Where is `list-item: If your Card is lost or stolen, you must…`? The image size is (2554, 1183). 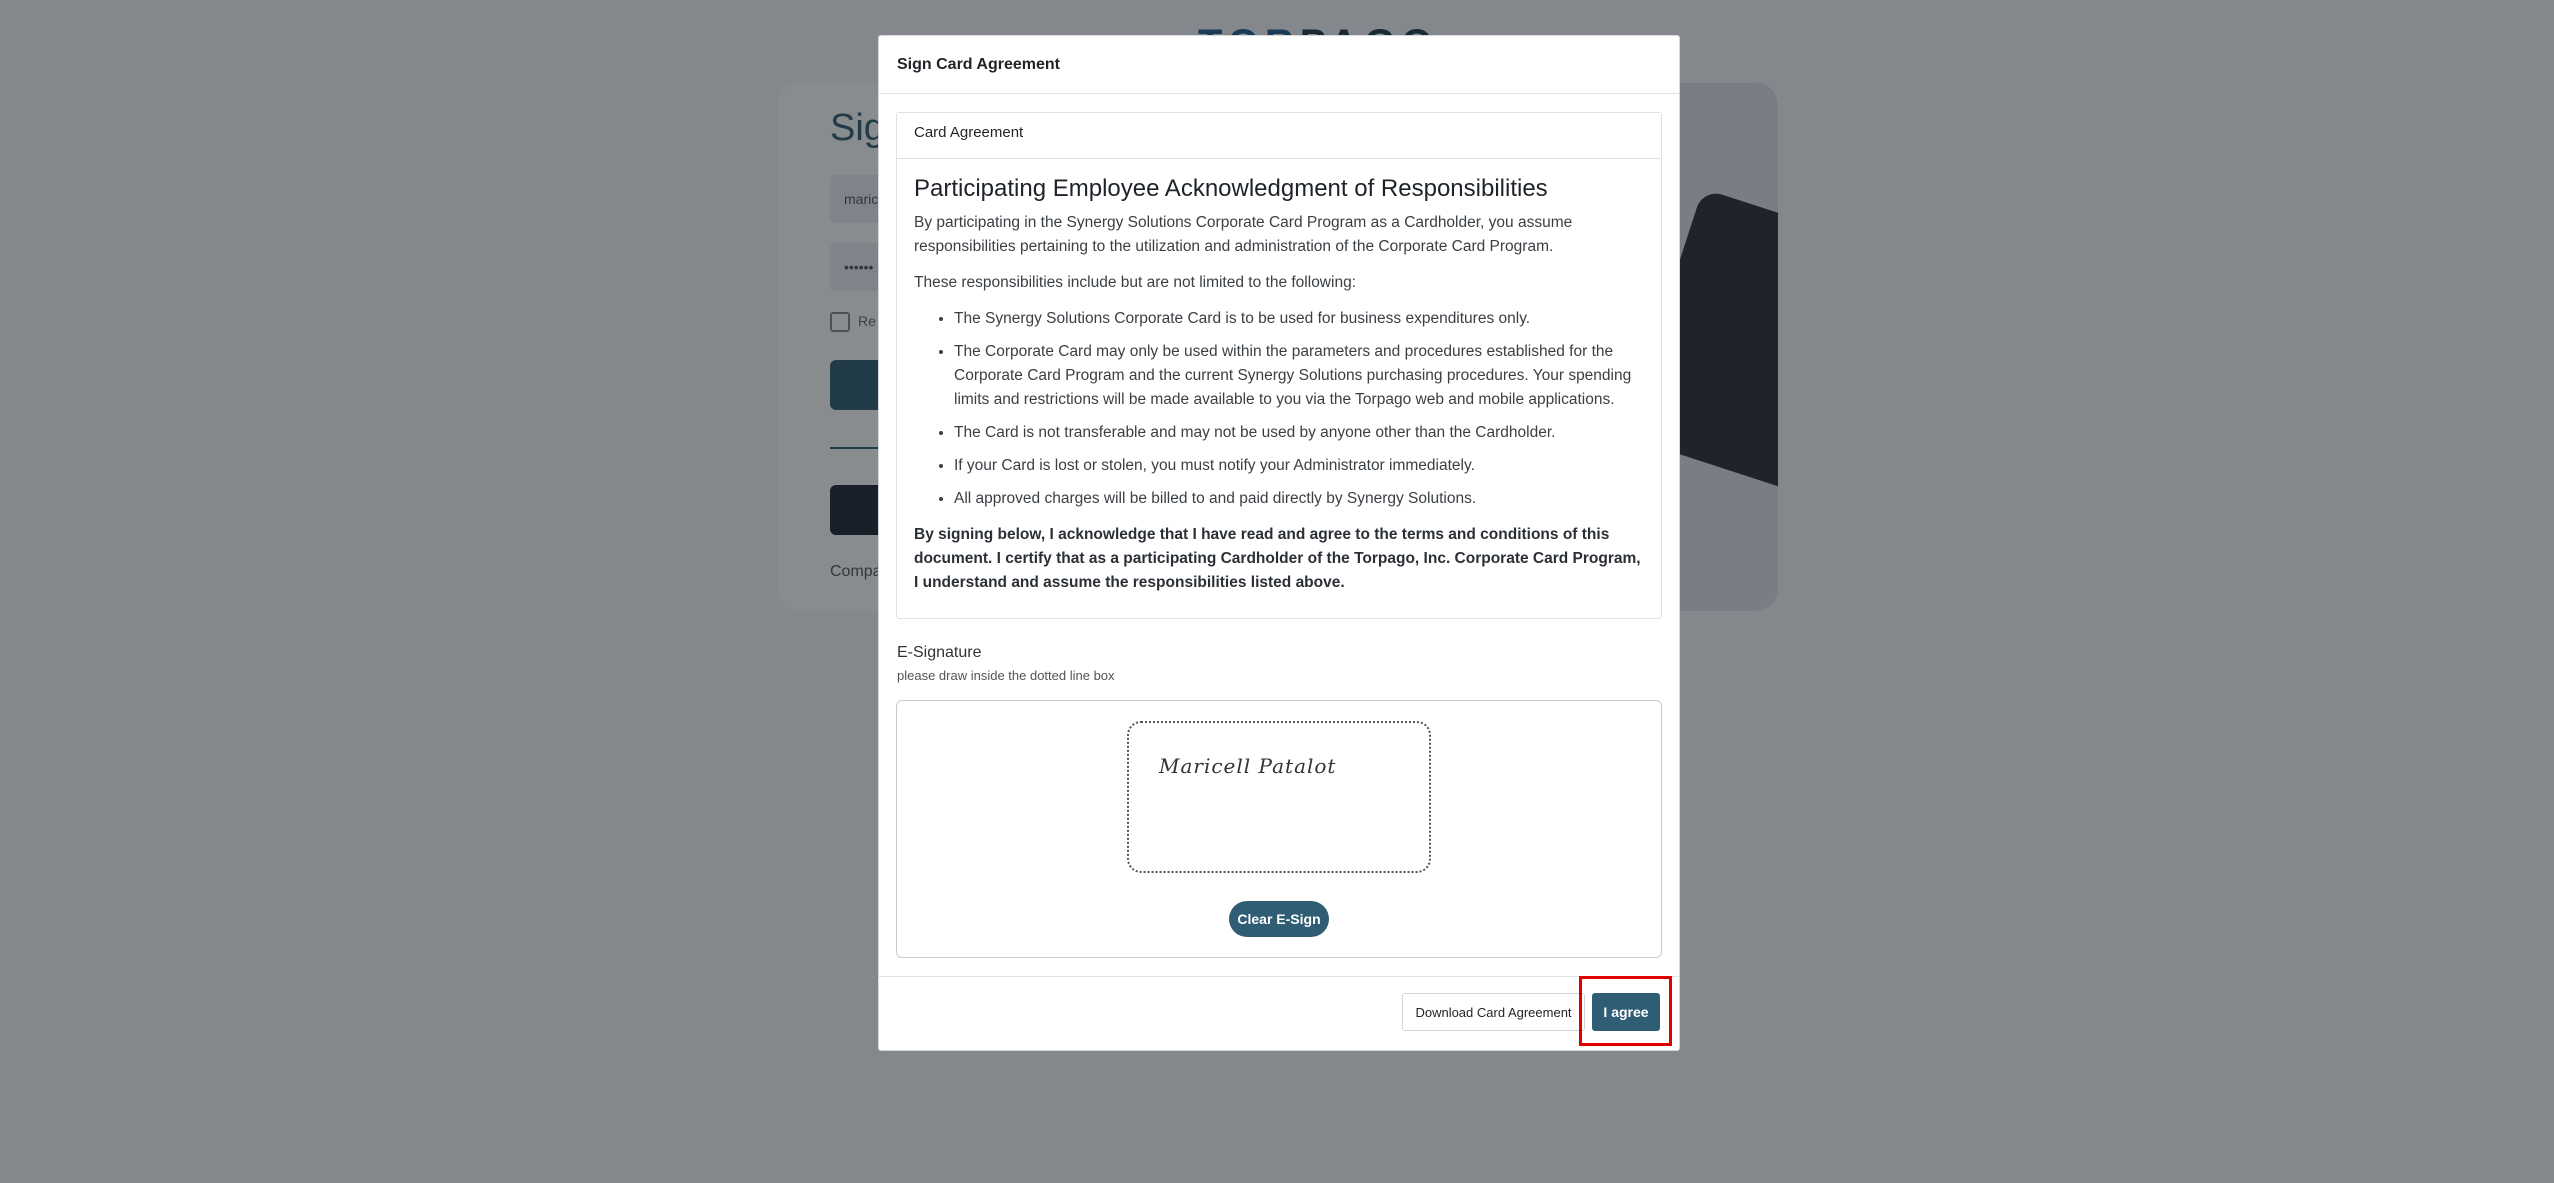 list-item: If your Card is lost or stolen, you must… is located at coordinates (1299, 466).